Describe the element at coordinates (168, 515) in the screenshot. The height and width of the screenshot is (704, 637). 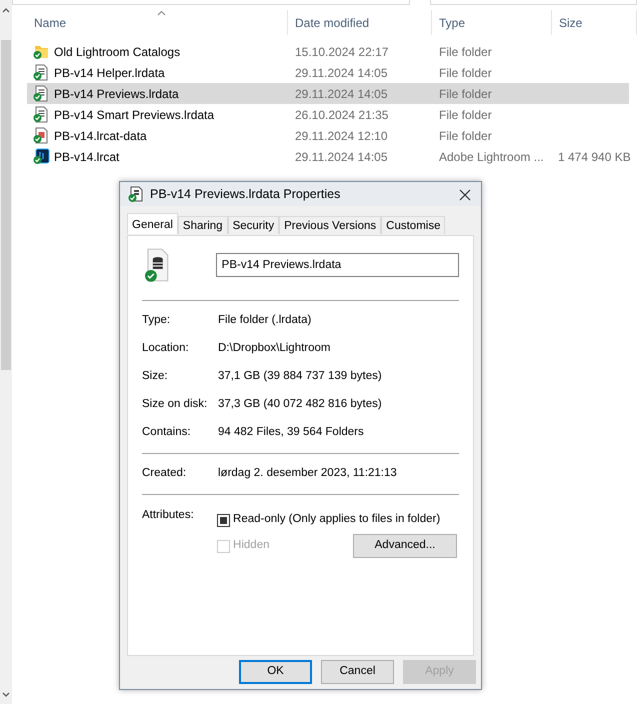
I see `property-label: Attributes:` at that location.